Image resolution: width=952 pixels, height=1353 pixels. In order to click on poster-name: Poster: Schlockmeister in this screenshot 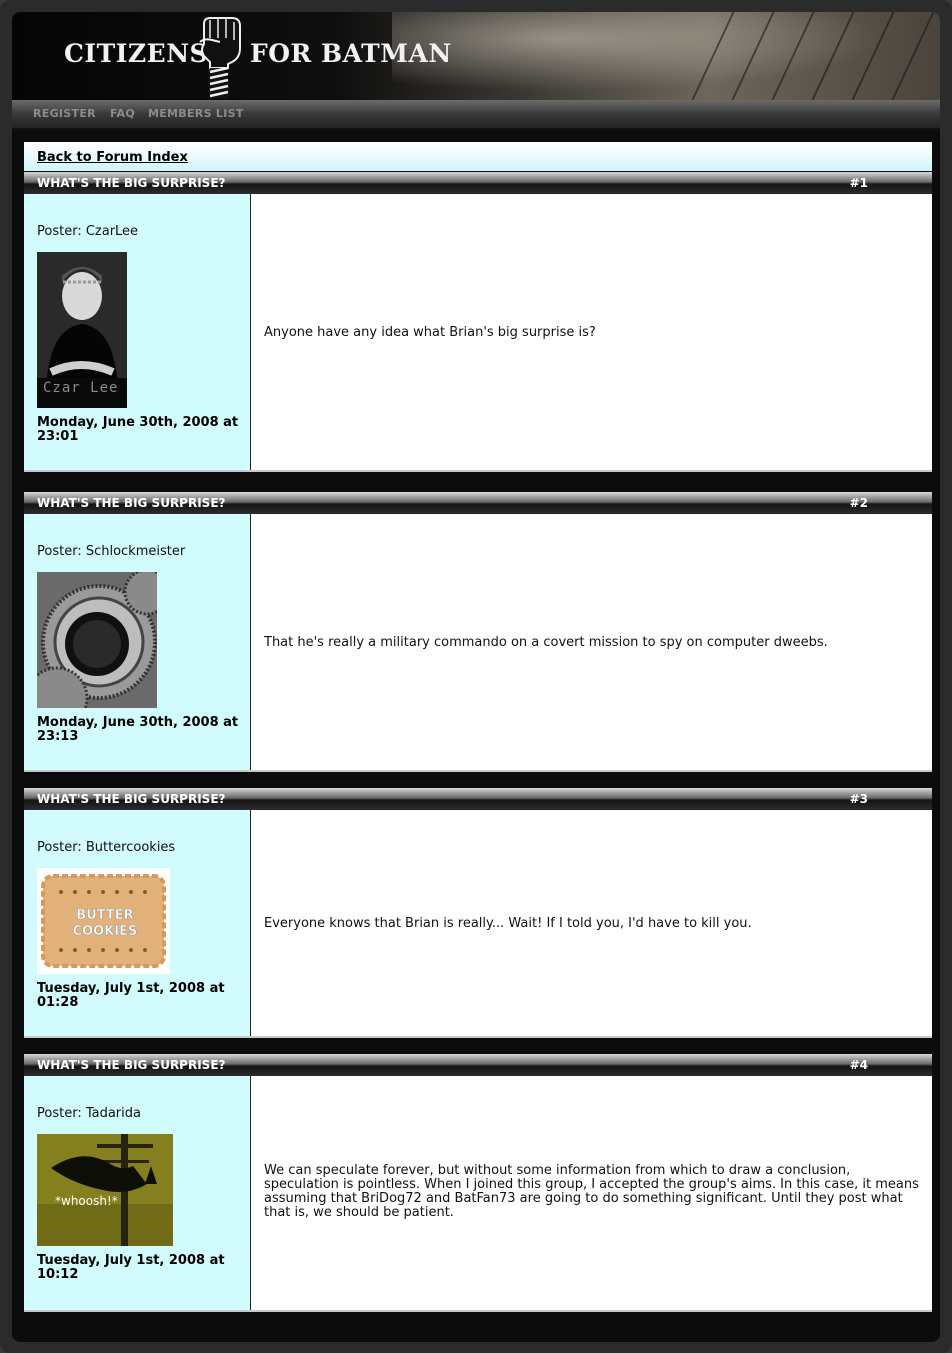, I will do `click(111, 551)`.